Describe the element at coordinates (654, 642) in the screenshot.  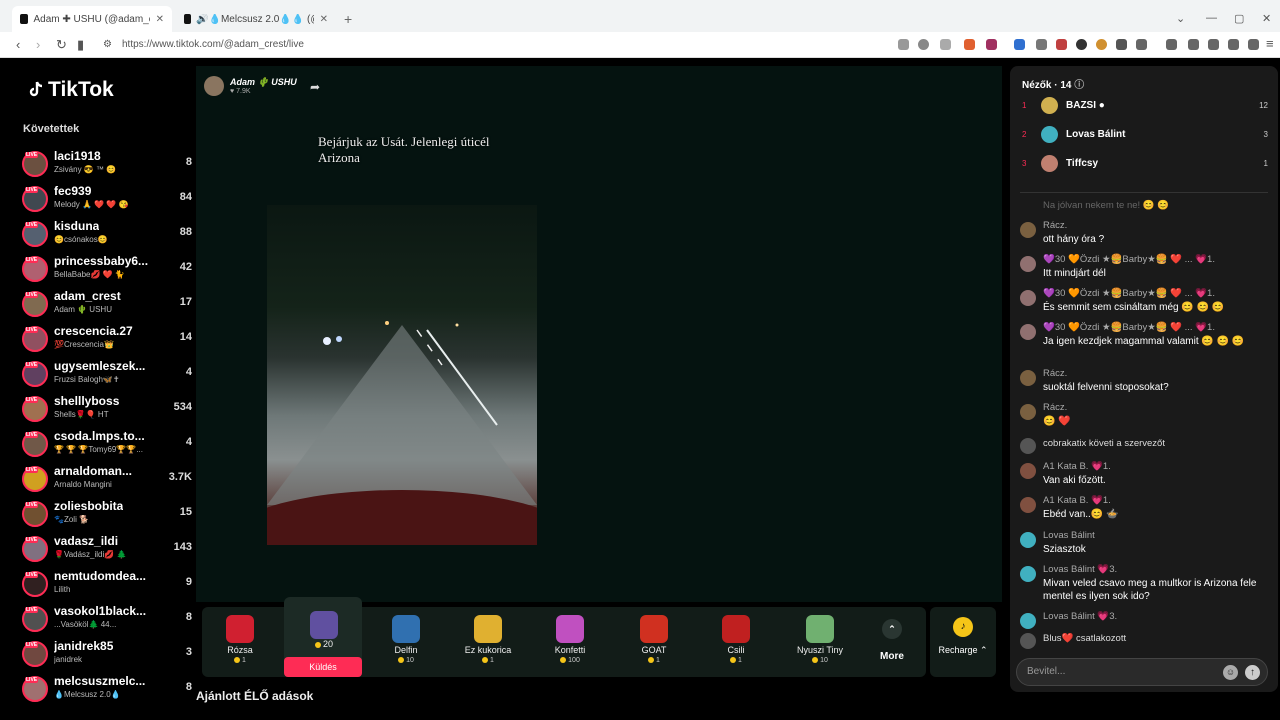
I see `gift-item: GOAT 1` at that location.